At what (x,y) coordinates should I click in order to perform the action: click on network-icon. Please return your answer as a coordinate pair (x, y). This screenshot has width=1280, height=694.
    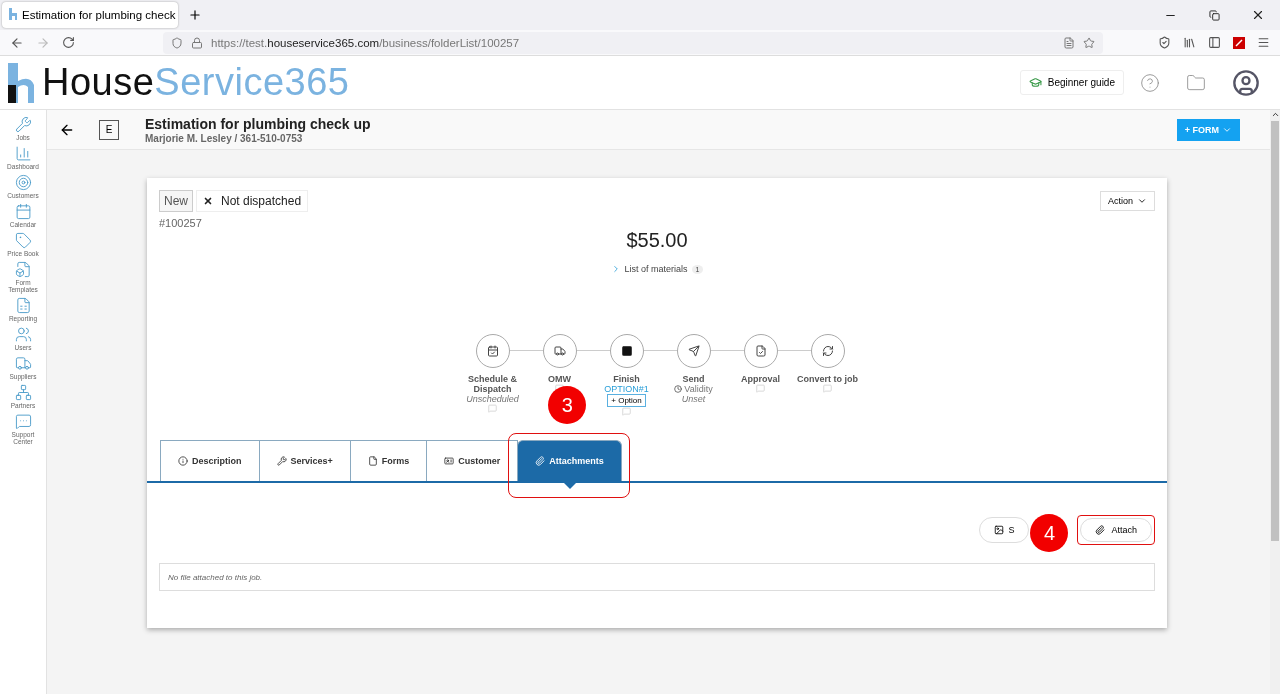
    Looking at the image, I should click on (23, 392).